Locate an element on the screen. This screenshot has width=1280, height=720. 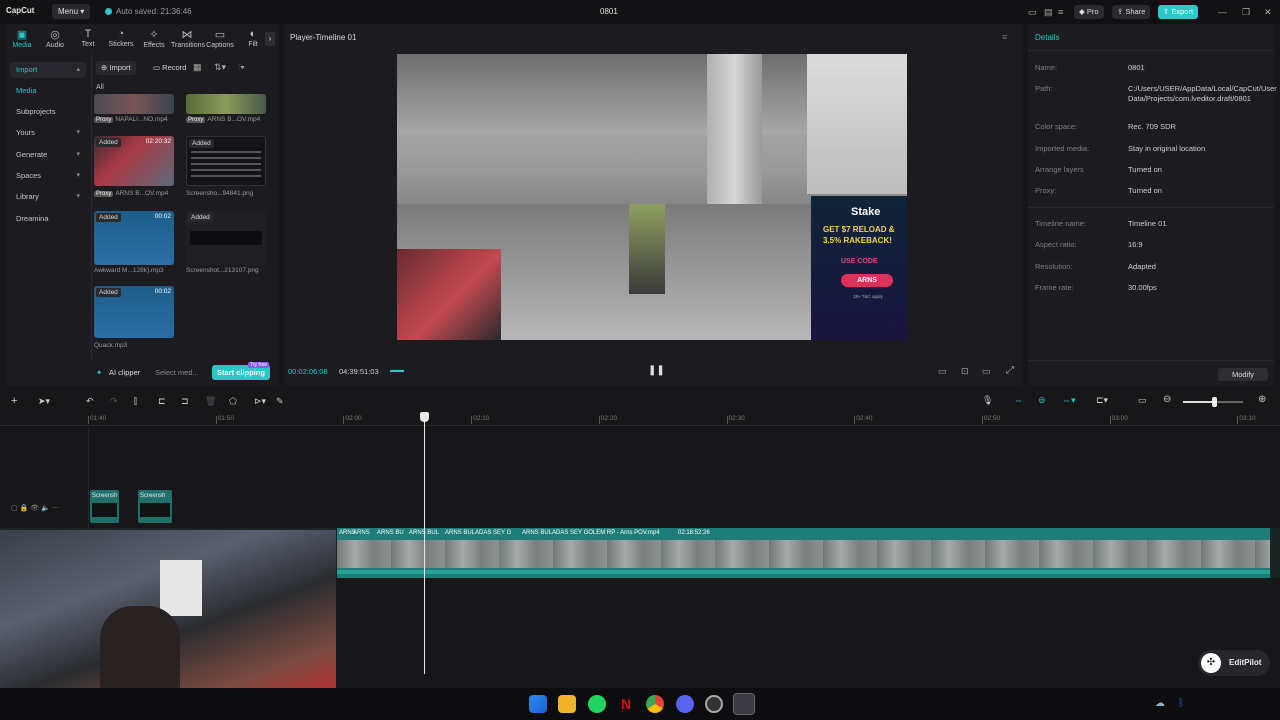
modify-button: Modify is located at coordinates (1243, 374).